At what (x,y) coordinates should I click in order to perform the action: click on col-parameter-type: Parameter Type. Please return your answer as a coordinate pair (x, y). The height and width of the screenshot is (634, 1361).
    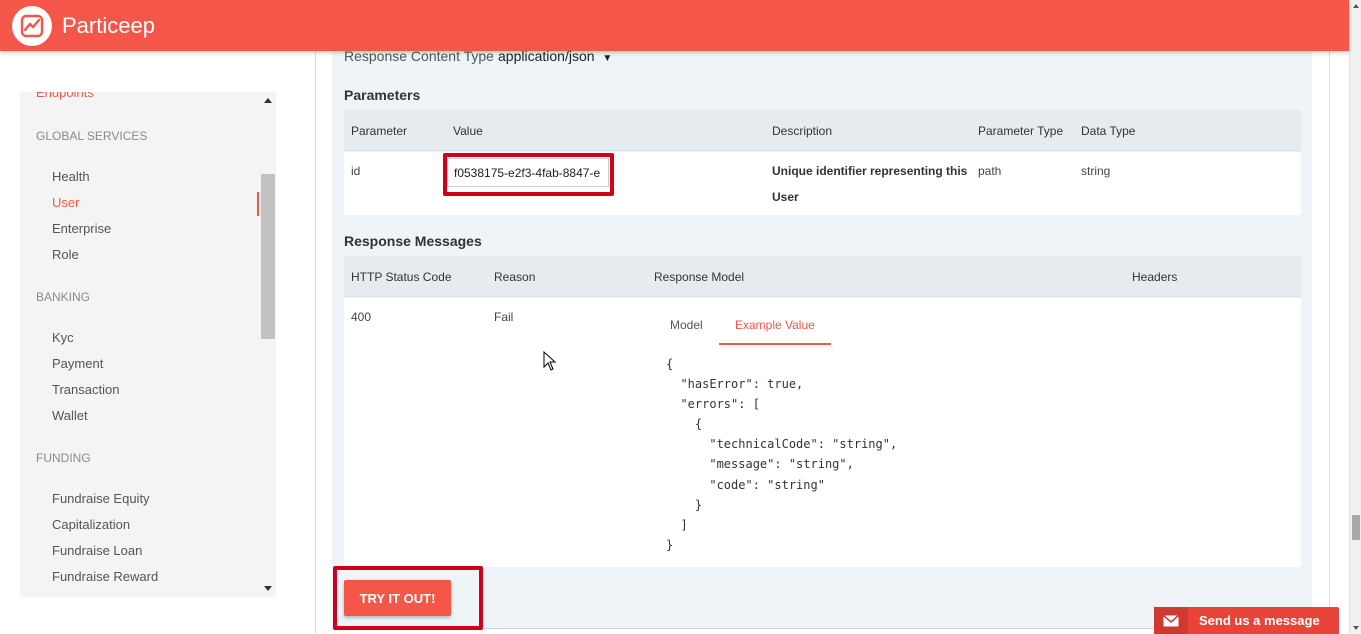
    Looking at the image, I should click on (1021, 131).